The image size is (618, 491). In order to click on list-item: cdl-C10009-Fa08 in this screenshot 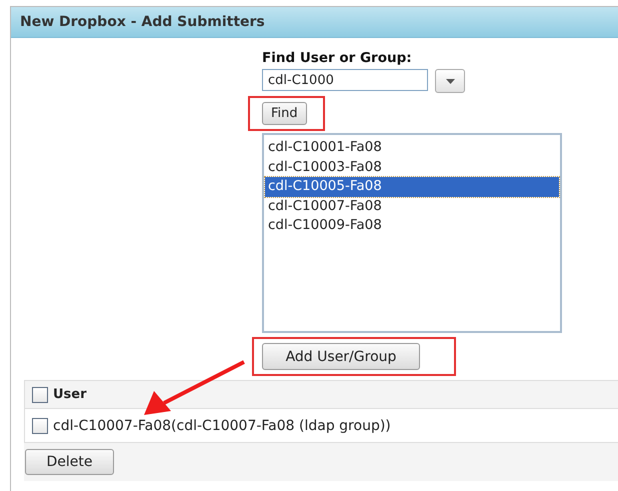, I will do `click(412, 226)`.